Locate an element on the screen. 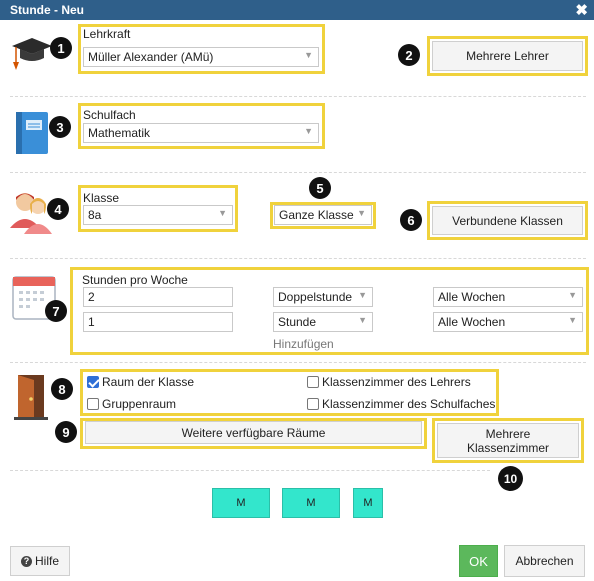 Image resolution: width=594 pixels, height=581 pixels. badge-1: 1 is located at coordinates (61, 48).